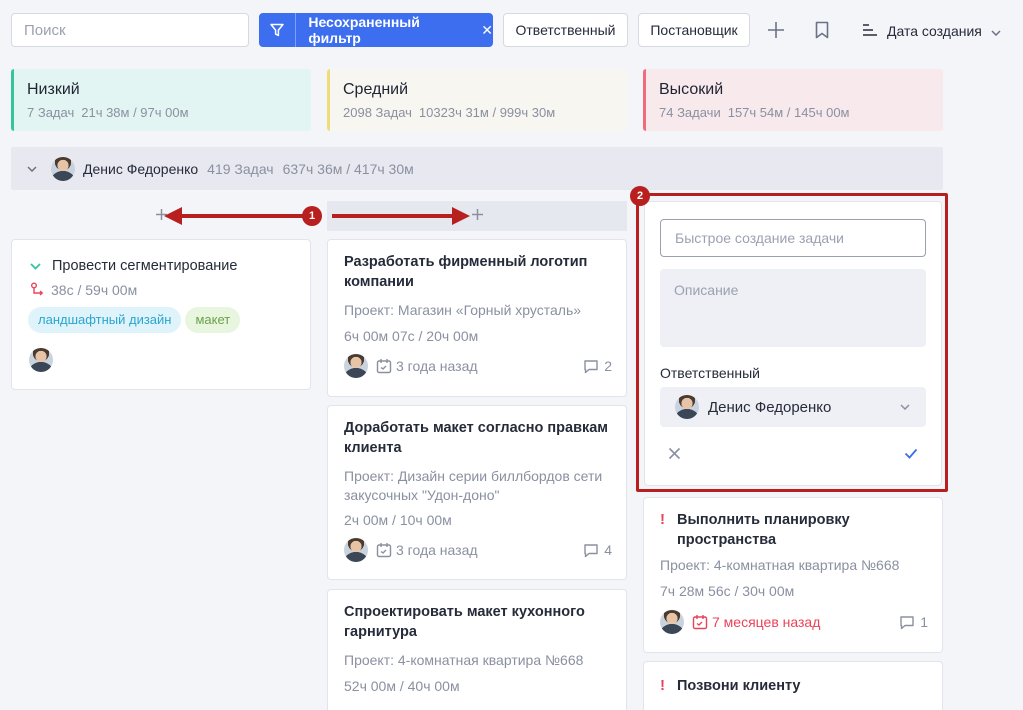 The width and height of the screenshot is (1023, 710). Describe the element at coordinates (402, 686) in the screenshot. I see `task-time: 52ч 00м / 40ч 00м` at that location.